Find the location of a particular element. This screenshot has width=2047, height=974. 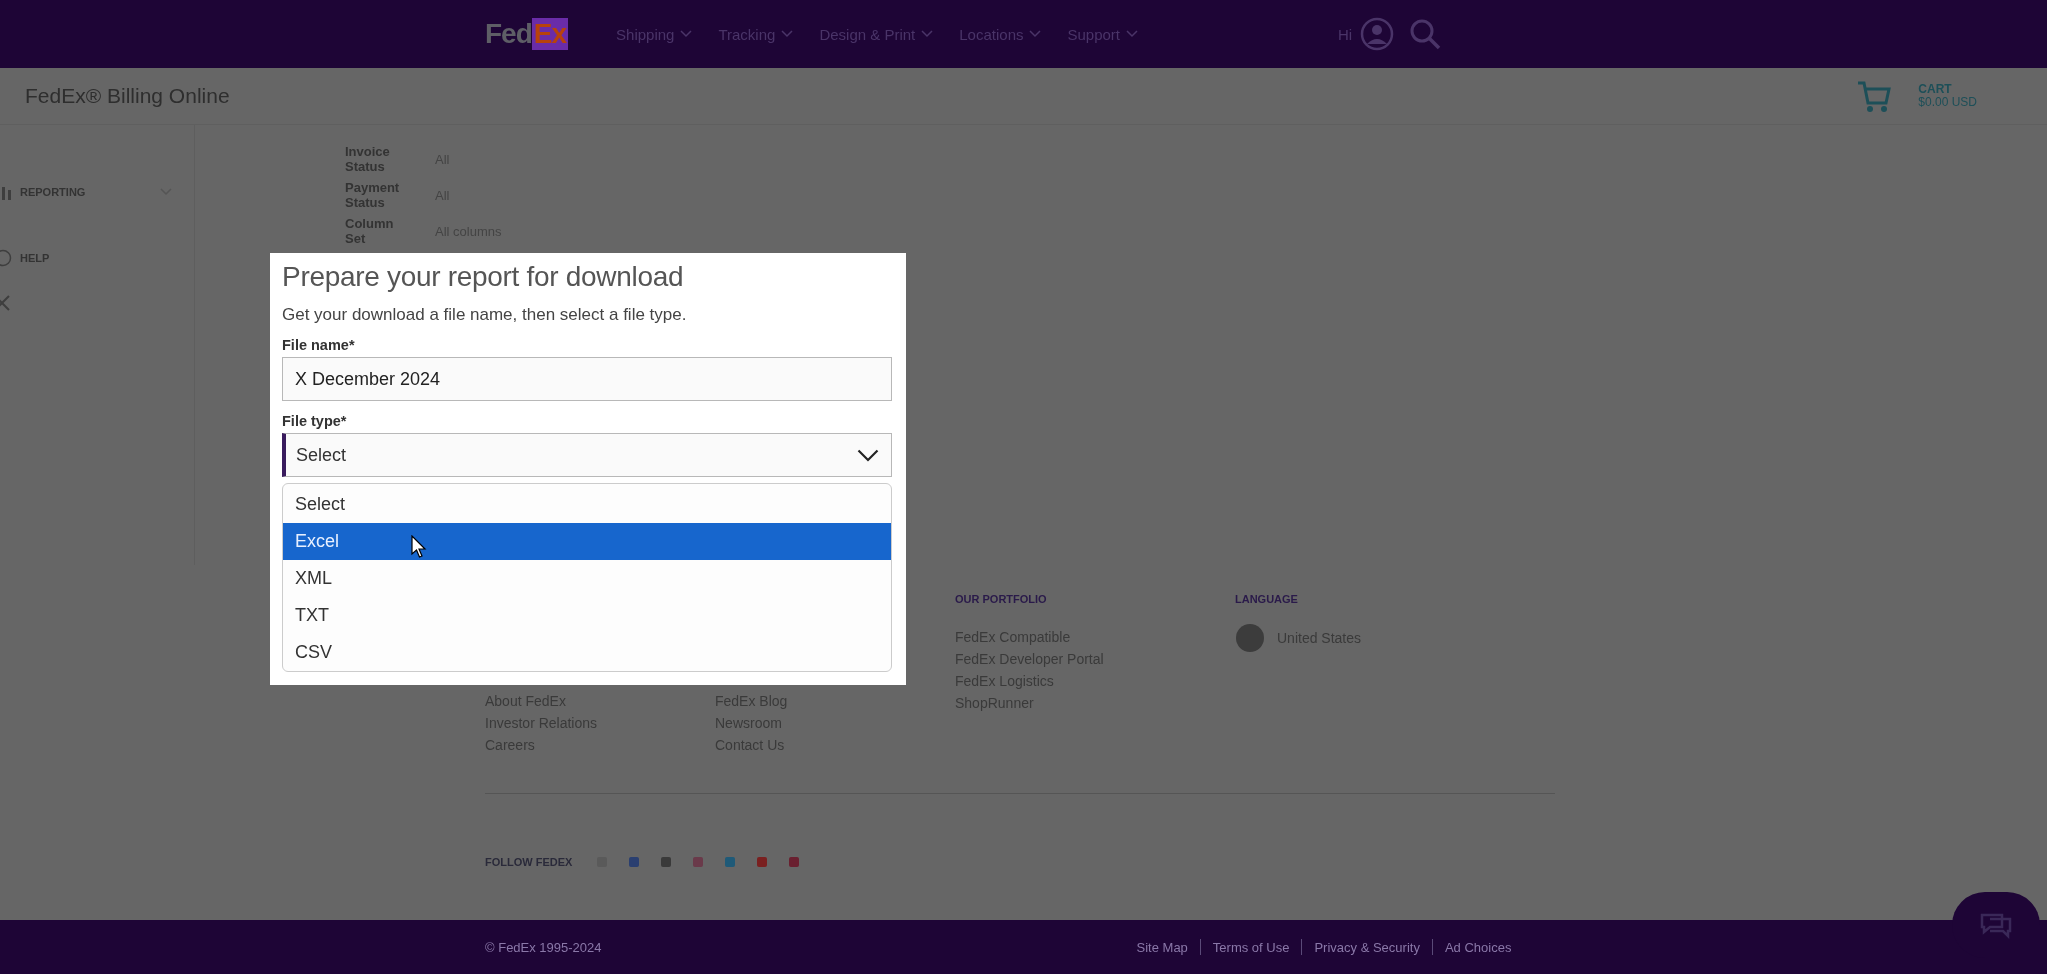

page-title: FedEx® Billing Online is located at coordinates (127, 96).